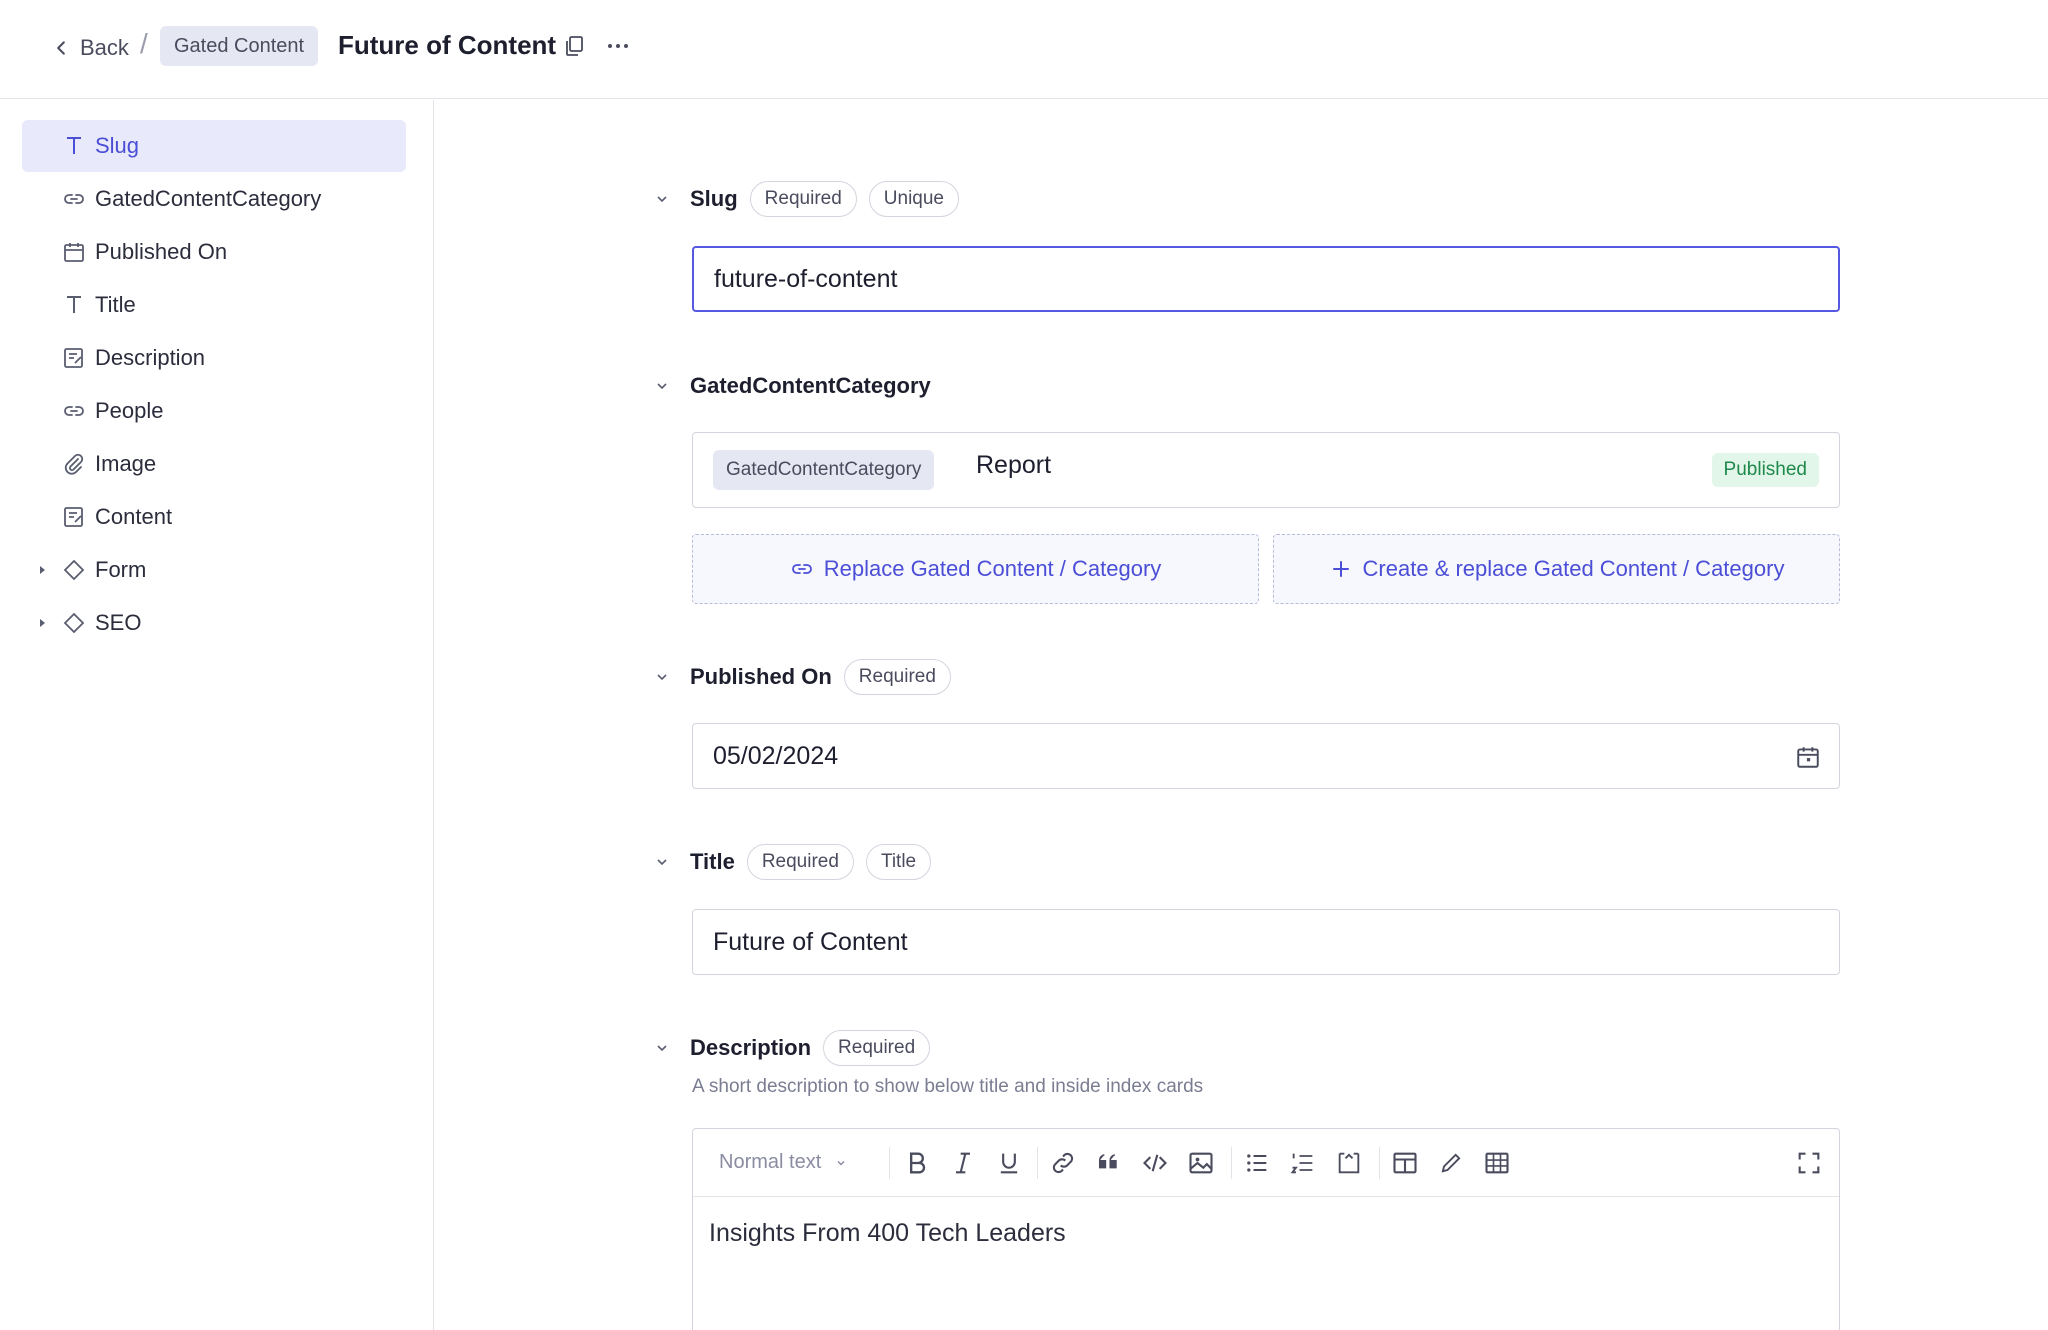 The width and height of the screenshot is (2048, 1330). Describe the element at coordinates (1765, 470) in the screenshot. I see `status-badge: Published` at that location.